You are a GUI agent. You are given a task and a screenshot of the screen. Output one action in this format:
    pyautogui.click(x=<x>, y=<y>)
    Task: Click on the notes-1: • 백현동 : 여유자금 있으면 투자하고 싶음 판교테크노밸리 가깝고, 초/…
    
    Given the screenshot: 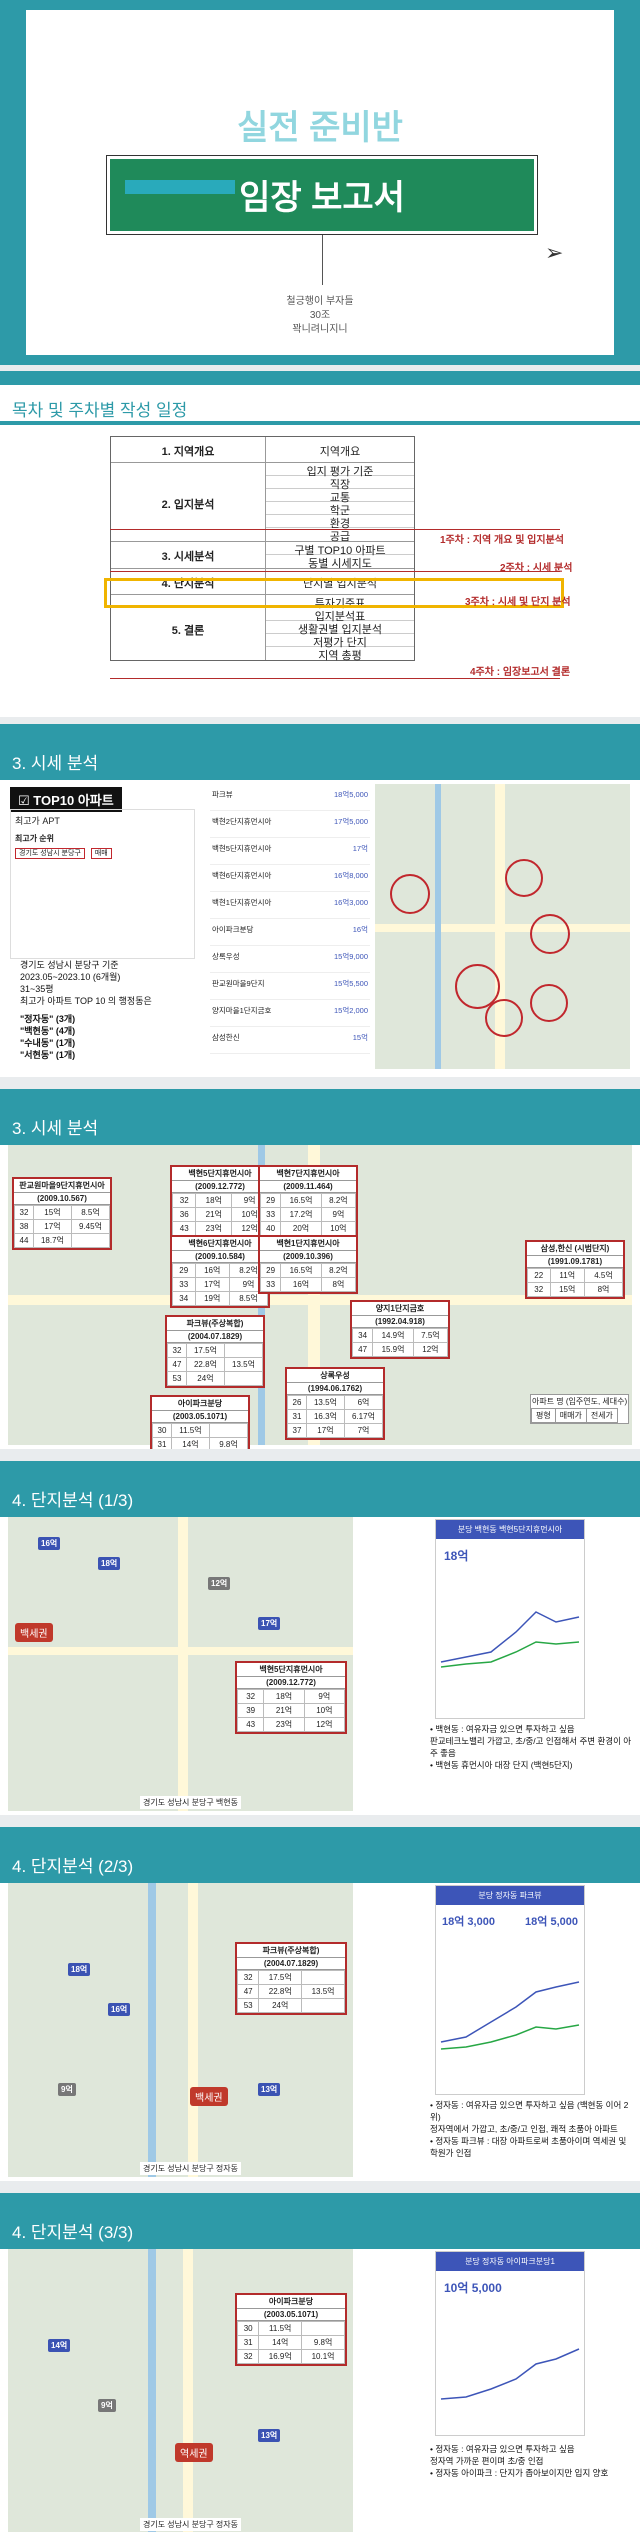 What is the action you would take?
    pyautogui.click(x=532, y=1747)
    